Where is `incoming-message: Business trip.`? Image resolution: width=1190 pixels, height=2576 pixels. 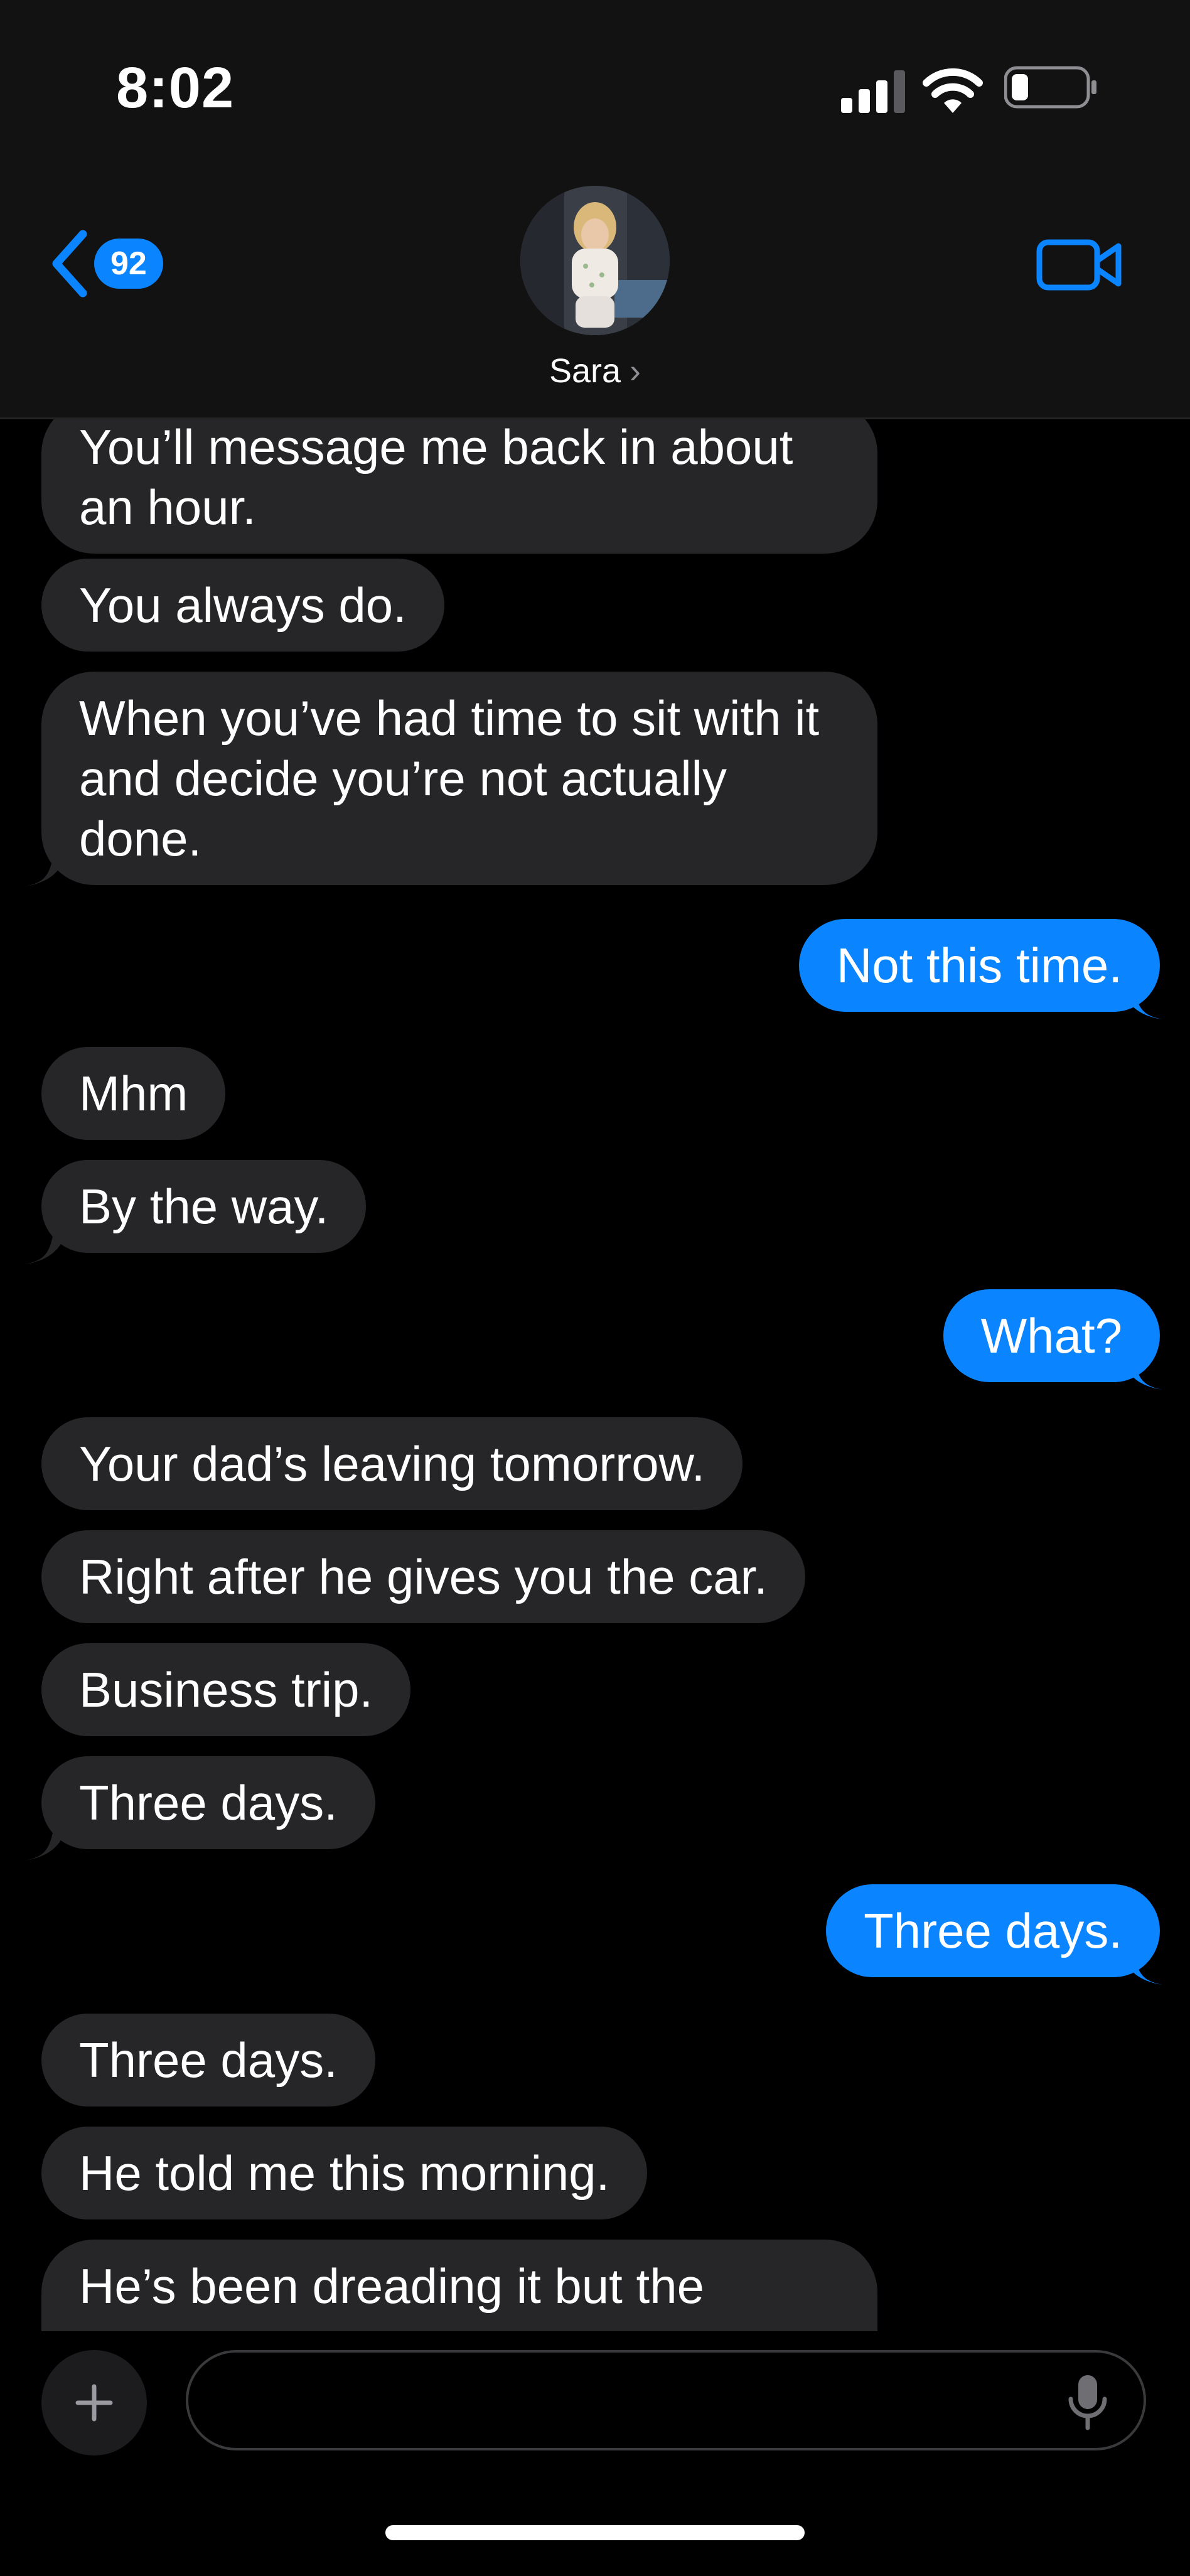 incoming-message: Business trip. is located at coordinates (226, 1689).